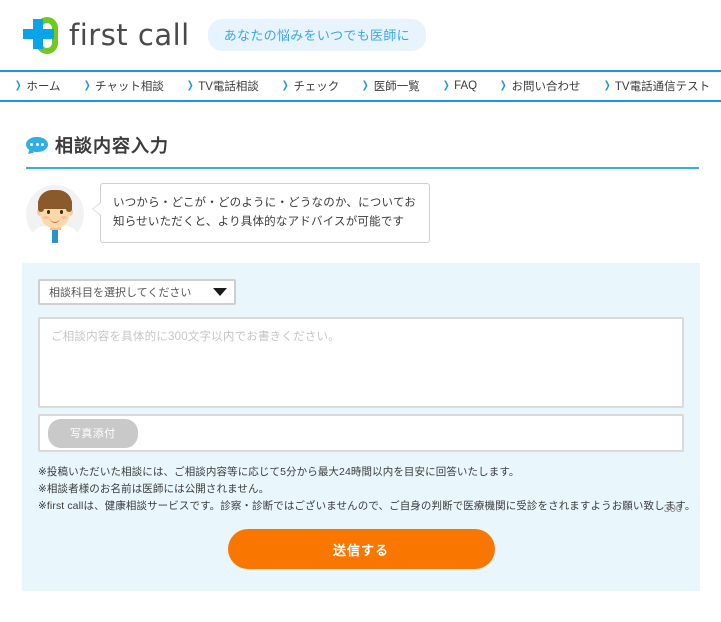 Image resolution: width=721 pixels, height=622 pixels. What do you see at coordinates (38, 34) in the screenshot?
I see `logo-cross-vertical` at bounding box center [38, 34].